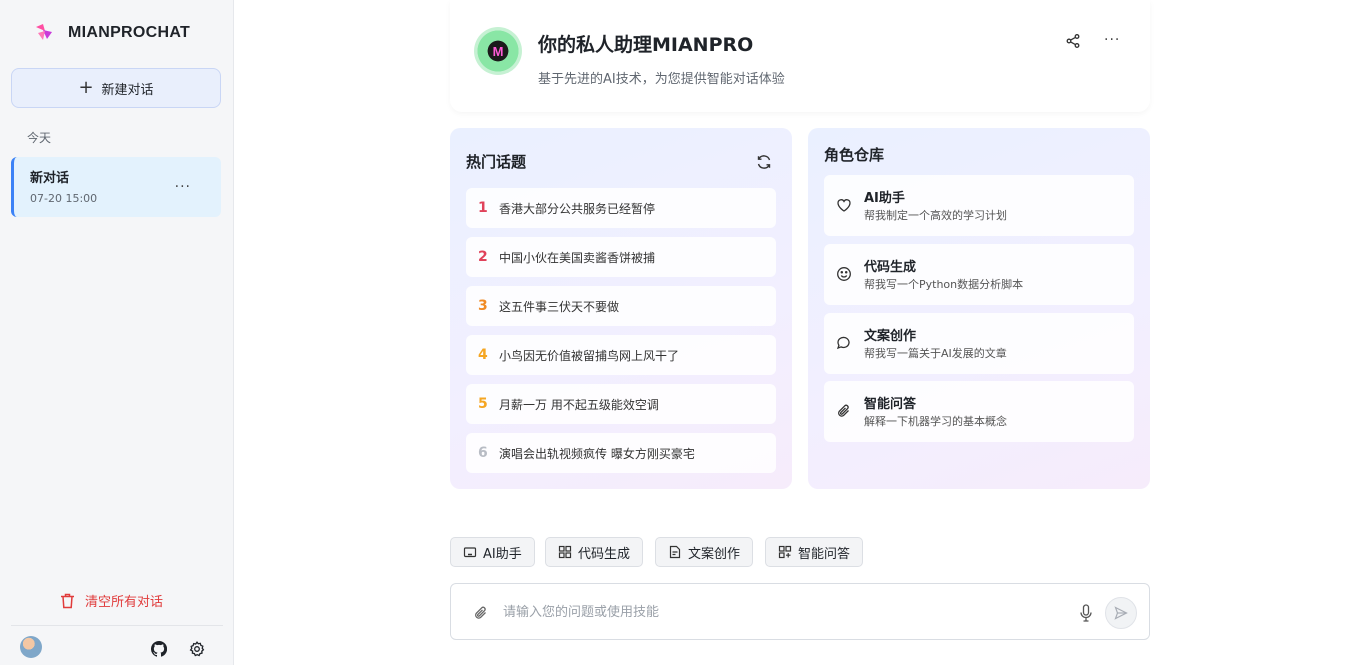 This screenshot has height=665, width=1364. Describe the element at coordinates (604, 554) in the screenshot. I see `skill-label: 代码生成` at that location.